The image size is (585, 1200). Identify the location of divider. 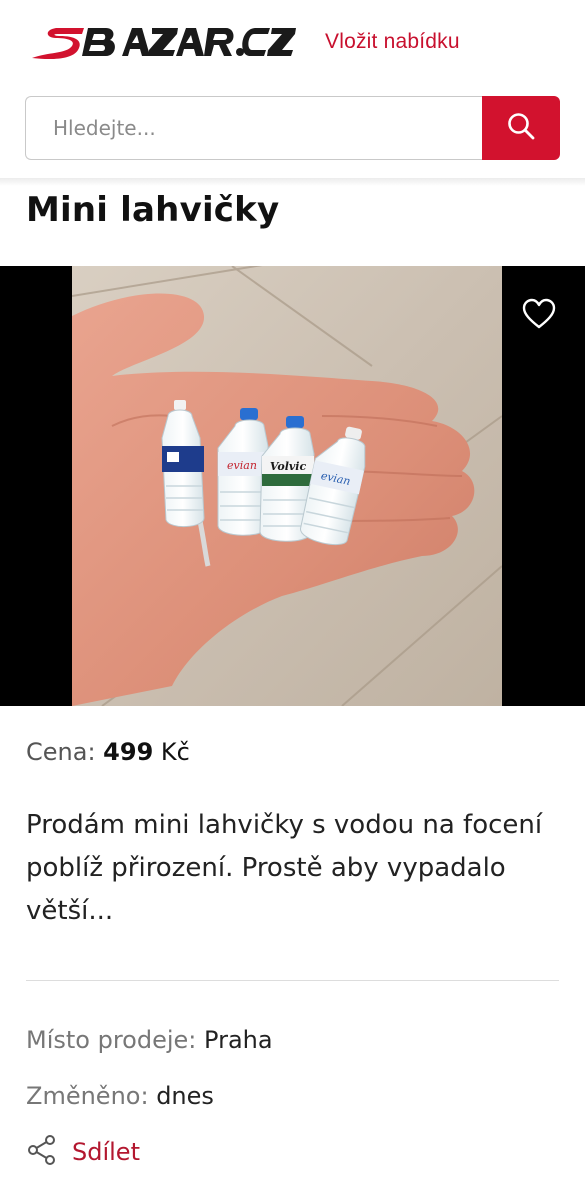
(292, 980).